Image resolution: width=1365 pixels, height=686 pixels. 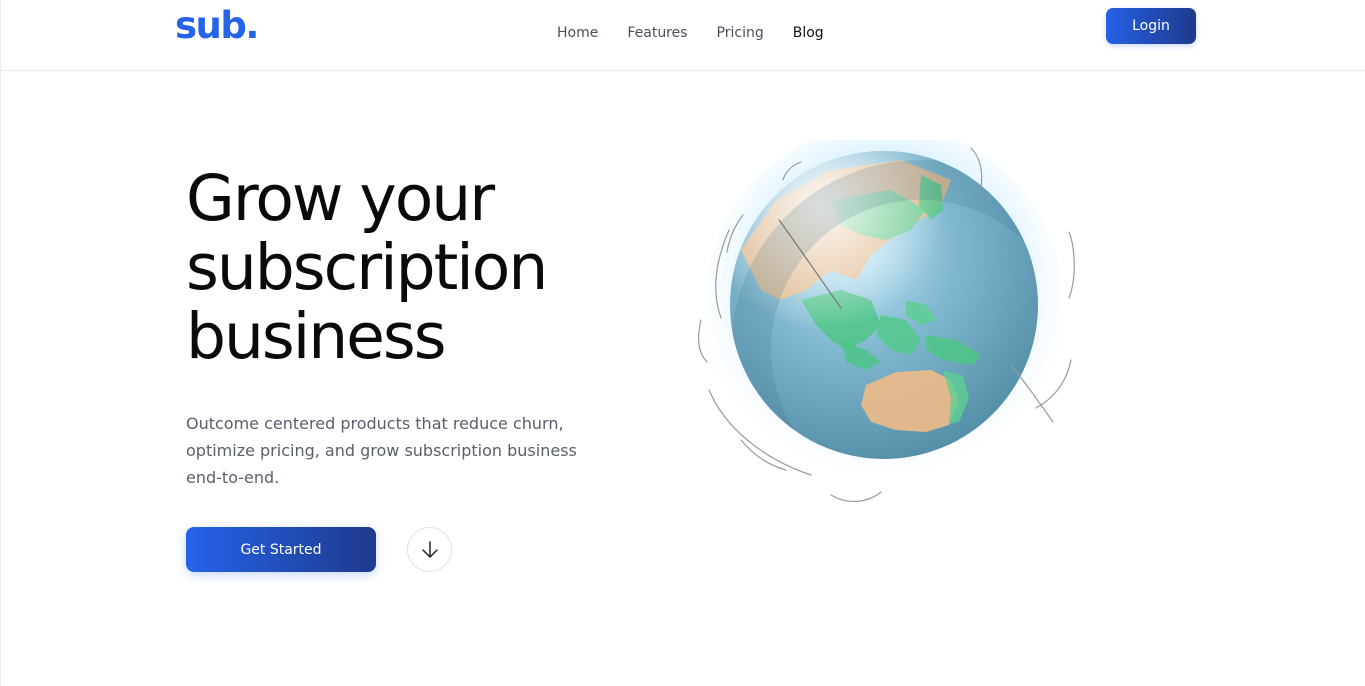 I want to click on get-started-button: Get Started, so click(x=281, y=549).